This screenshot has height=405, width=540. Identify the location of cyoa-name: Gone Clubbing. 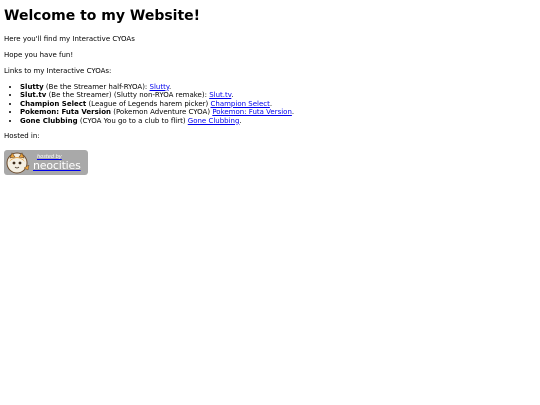
(49, 120).